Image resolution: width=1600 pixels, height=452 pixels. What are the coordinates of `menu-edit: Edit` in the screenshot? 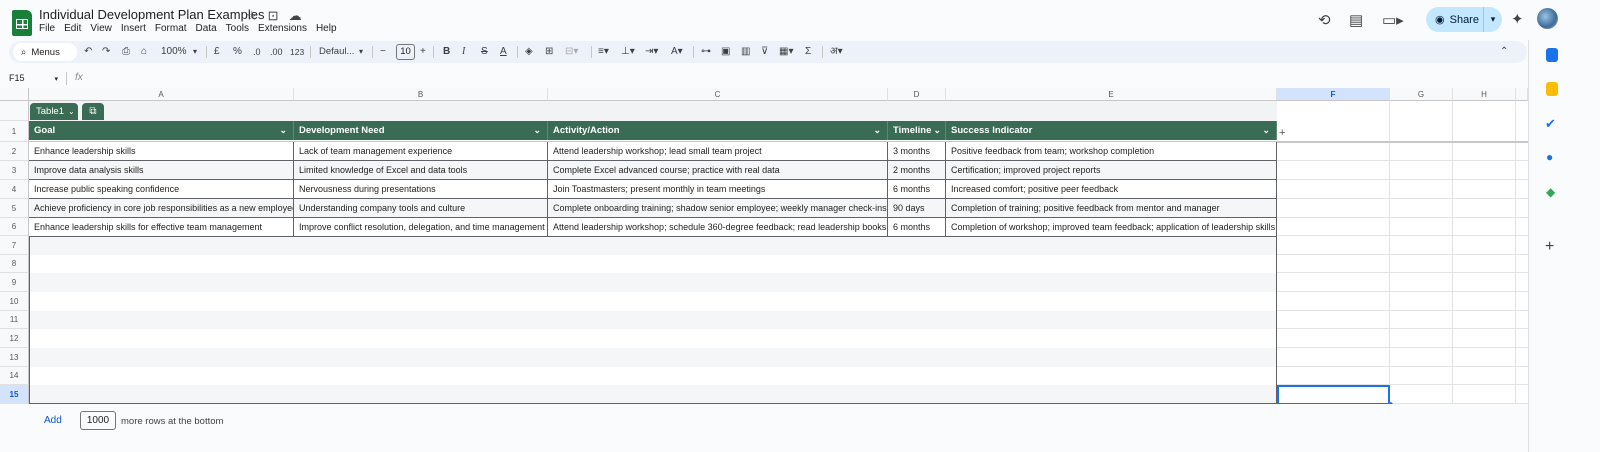 It's located at (72, 28).